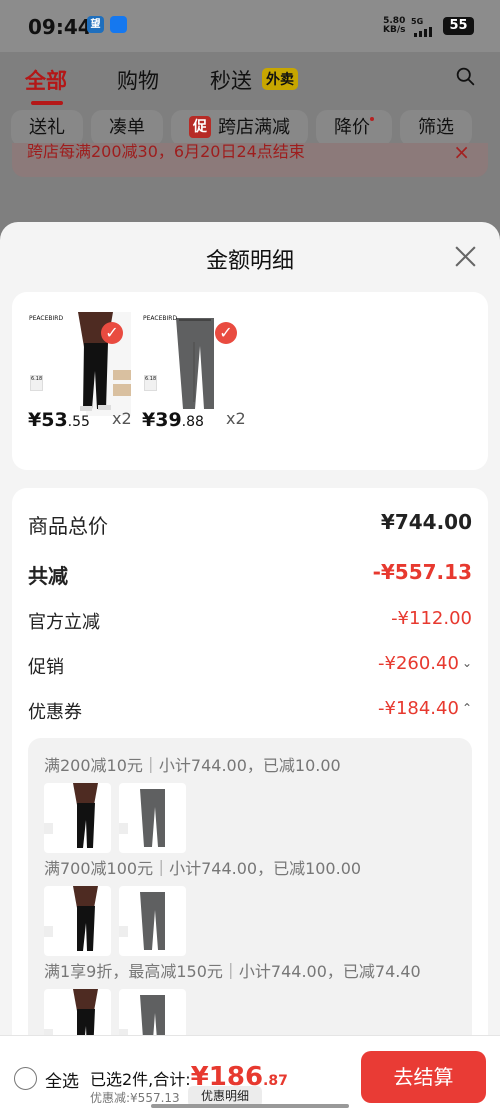 Image resolution: width=500 pixels, height=1111 pixels. What do you see at coordinates (231, 80) in the screenshot?
I see `tab-express: 秒送` at bounding box center [231, 80].